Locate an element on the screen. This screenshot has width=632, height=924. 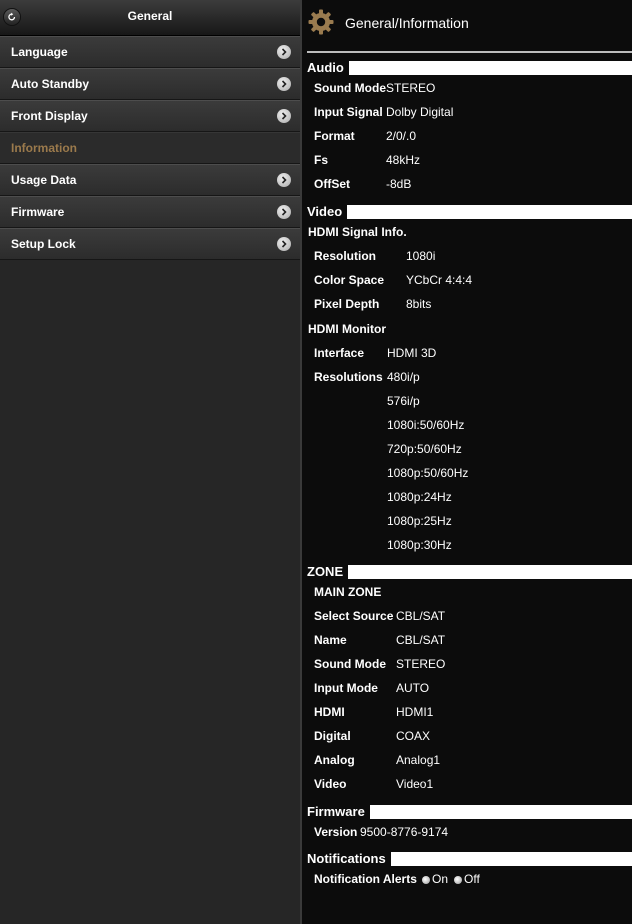
menu-item-auto-standby: Auto Standby is located at coordinates (150, 84).